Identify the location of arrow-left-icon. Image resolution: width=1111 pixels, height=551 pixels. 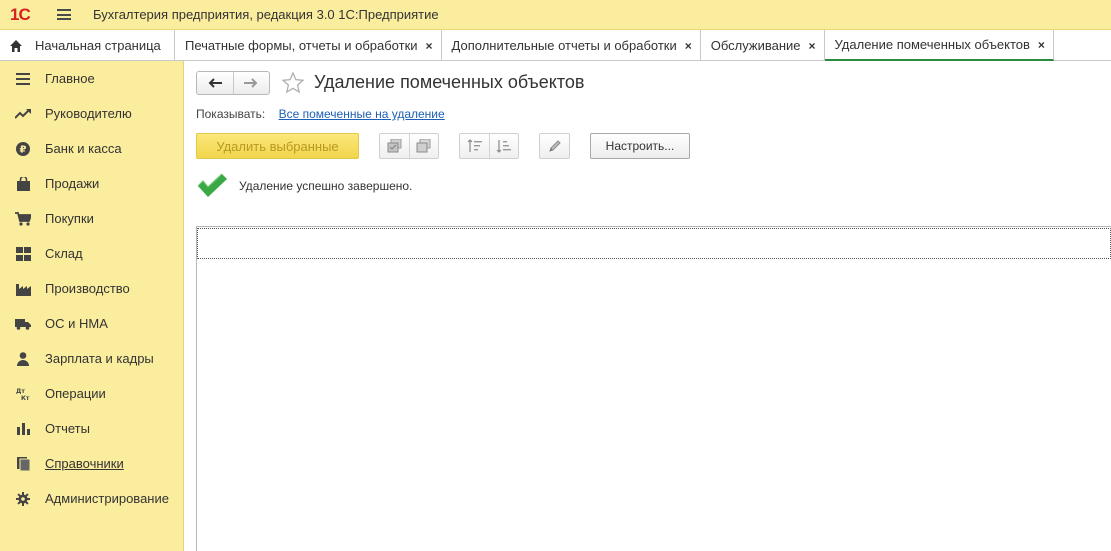
(215, 83).